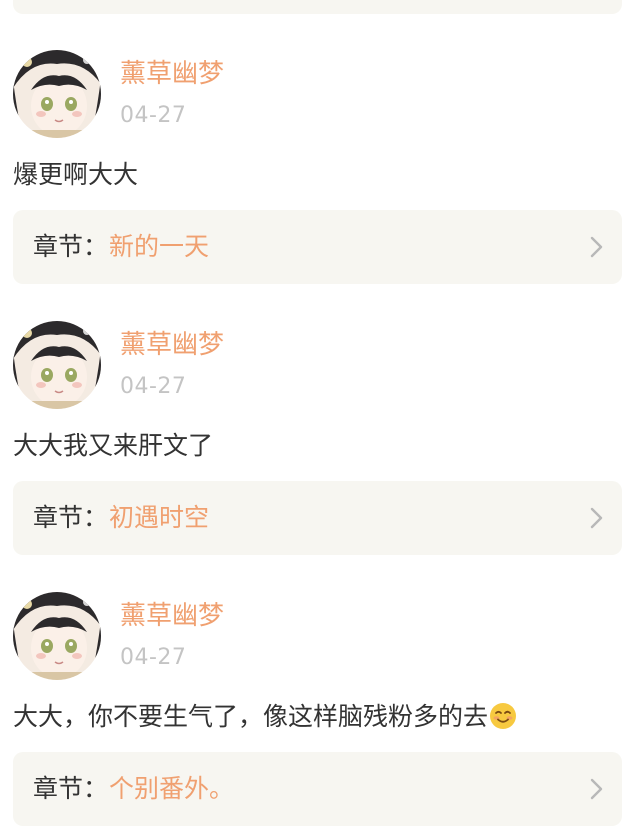  What do you see at coordinates (172, 788) in the screenshot?
I see `chapter-title: 个别番外。` at bounding box center [172, 788].